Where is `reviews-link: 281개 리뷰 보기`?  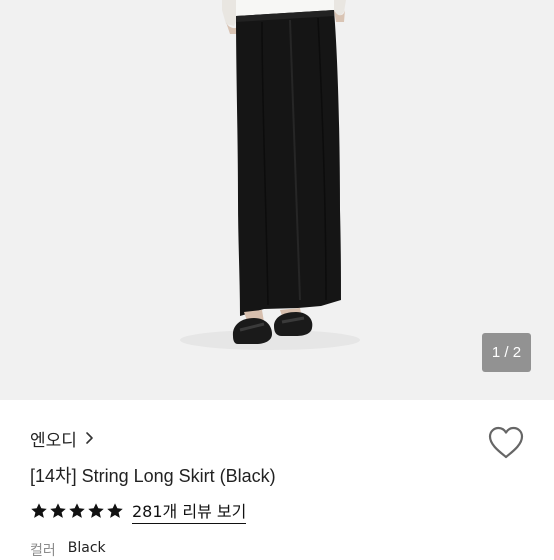
reviews-link: 281개 리뷰 보기 is located at coordinates (189, 511).